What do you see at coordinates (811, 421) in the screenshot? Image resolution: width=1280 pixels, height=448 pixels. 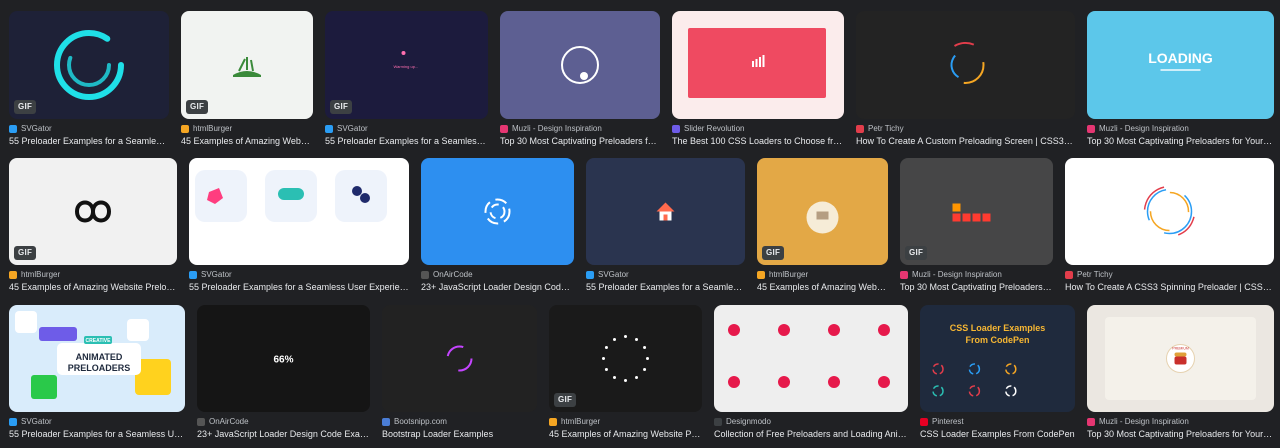 I see `result-source: Designmodo` at bounding box center [811, 421].